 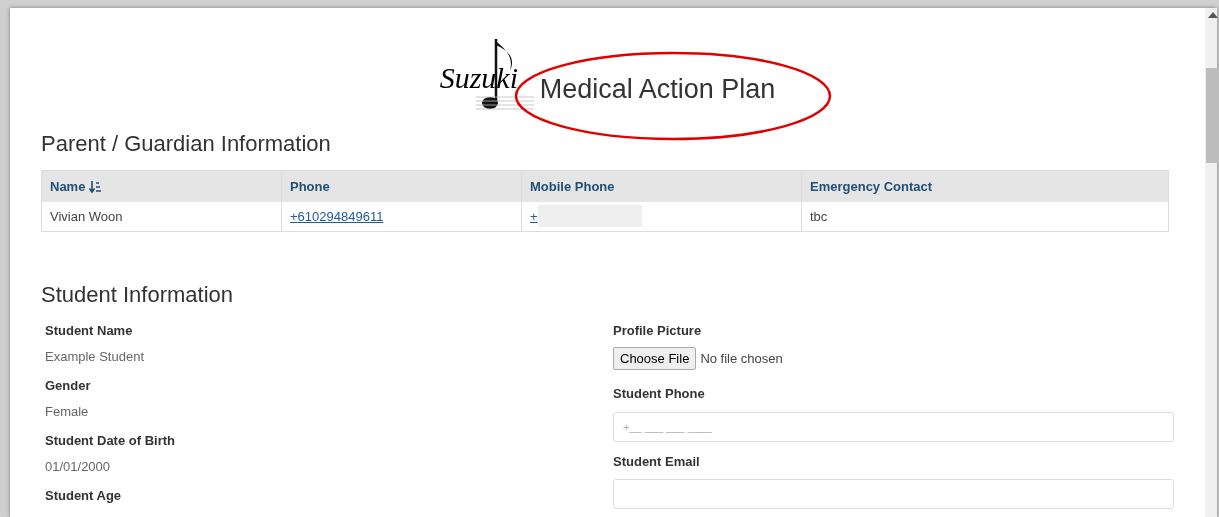 What do you see at coordinates (161, 216) in the screenshot?
I see `table-cell: Vivian Woon` at bounding box center [161, 216].